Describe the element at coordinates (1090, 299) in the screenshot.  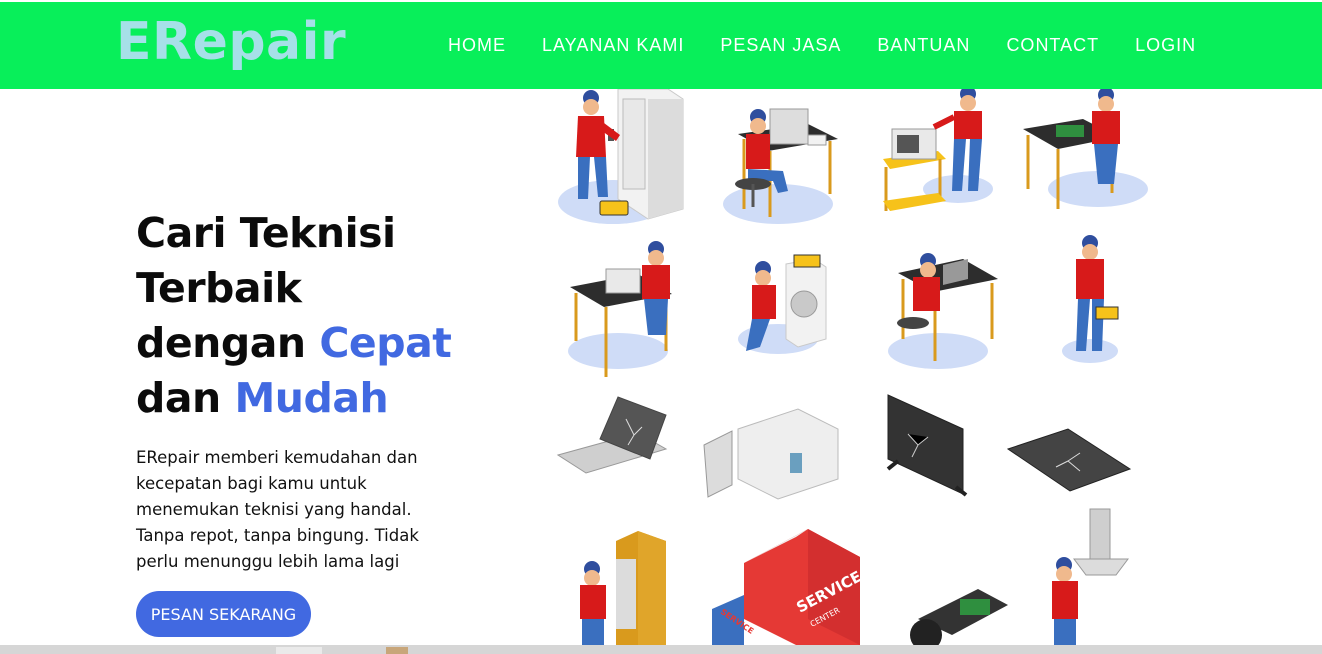
I see `technician-toolbox-icon` at that location.